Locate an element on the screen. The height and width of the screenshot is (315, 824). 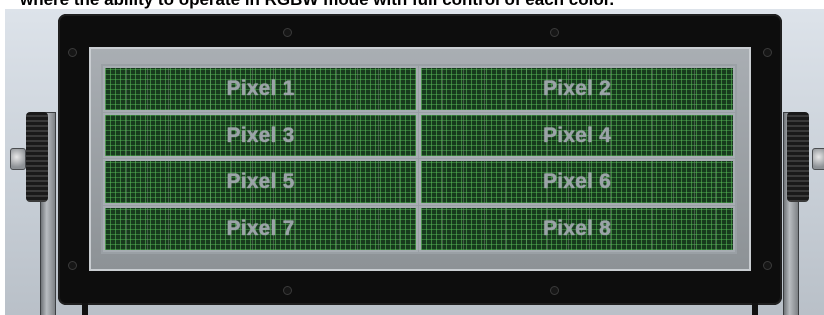
pixel-zone-6: Pixel 6 is located at coordinates (577, 182).